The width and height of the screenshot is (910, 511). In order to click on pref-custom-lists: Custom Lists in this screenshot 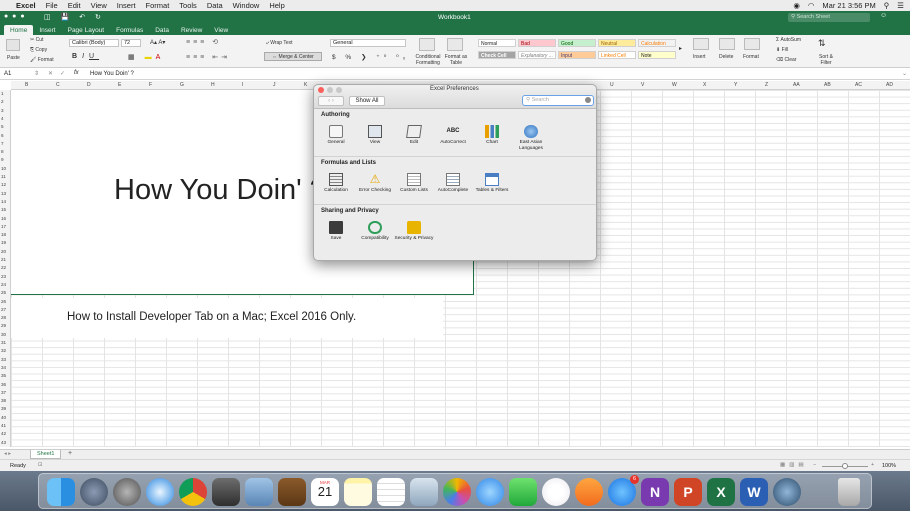, I will do `click(414, 183)`.